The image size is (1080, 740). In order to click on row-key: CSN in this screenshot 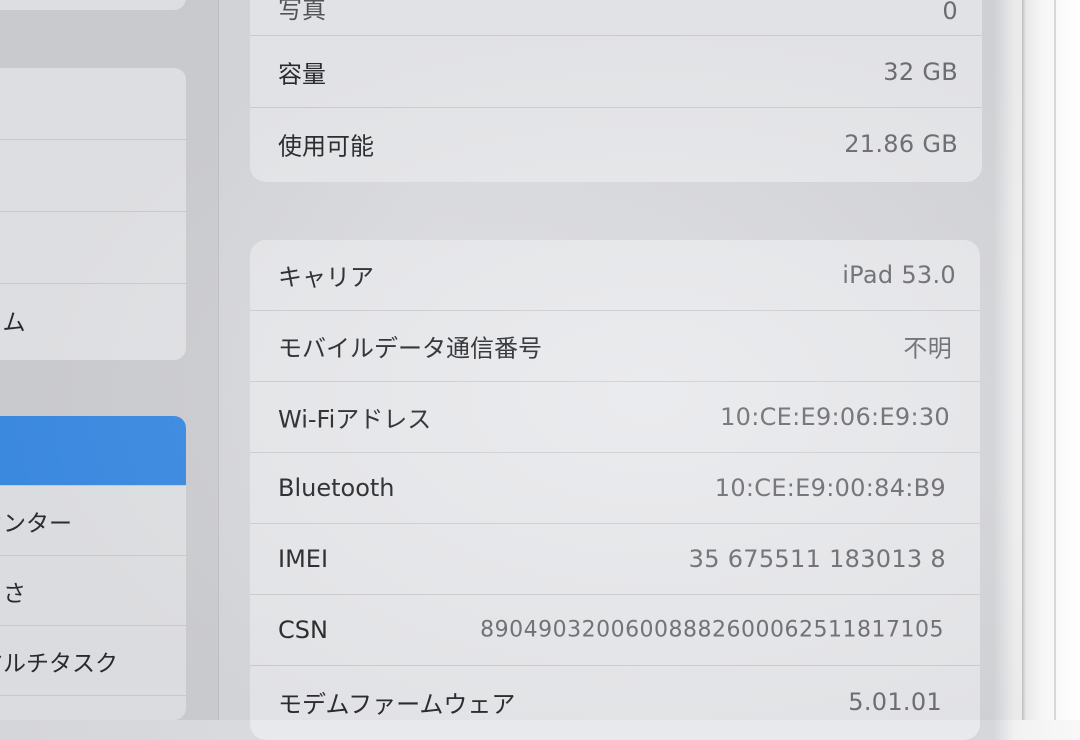, I will do `click(303, 630)`.